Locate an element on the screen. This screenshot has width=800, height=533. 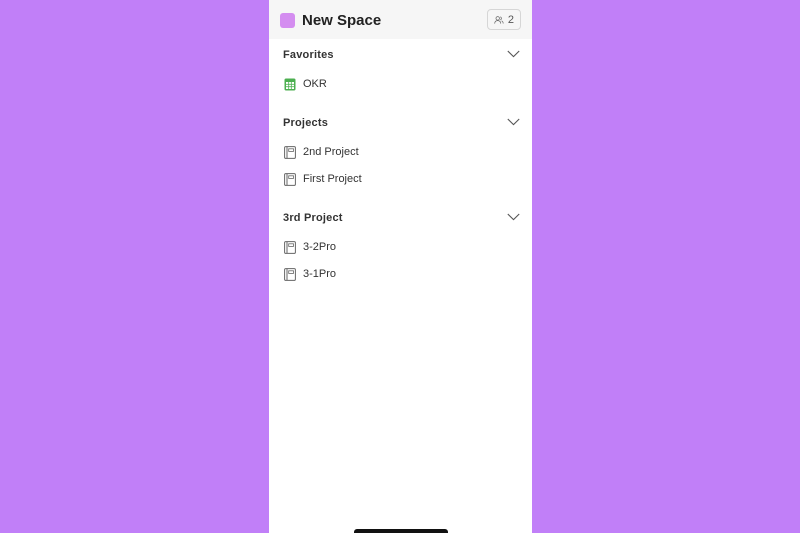
space-header: New Space 2 is located at coordinates (400, 19).